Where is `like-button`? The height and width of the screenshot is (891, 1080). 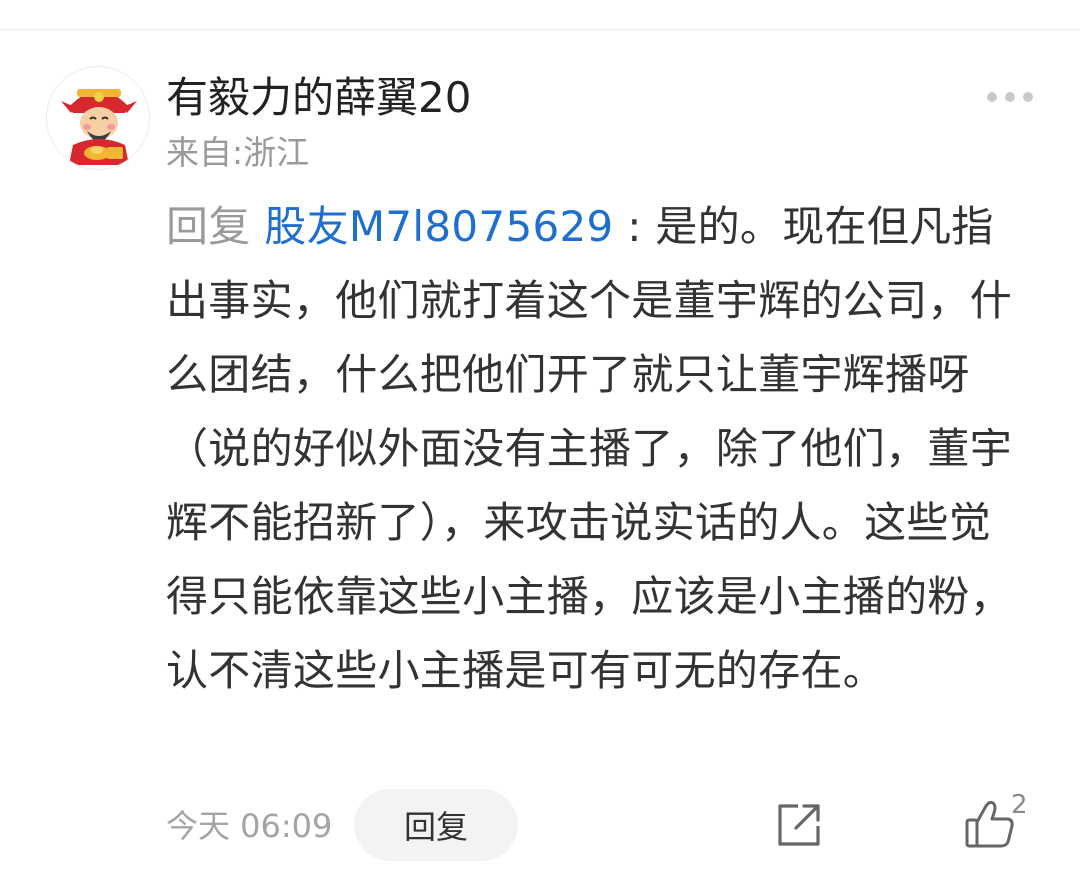 like-button is located at coordinates (990, 824).